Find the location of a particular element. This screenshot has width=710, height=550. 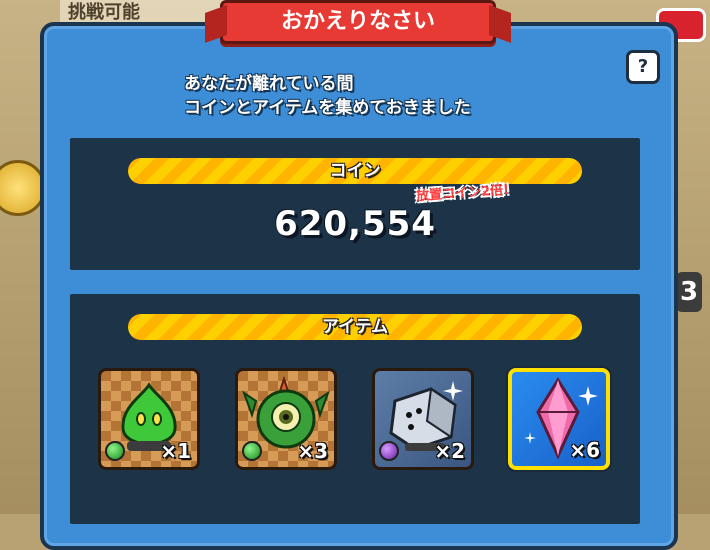

item-section-header: アイテム is located at coordinates (355, 327).